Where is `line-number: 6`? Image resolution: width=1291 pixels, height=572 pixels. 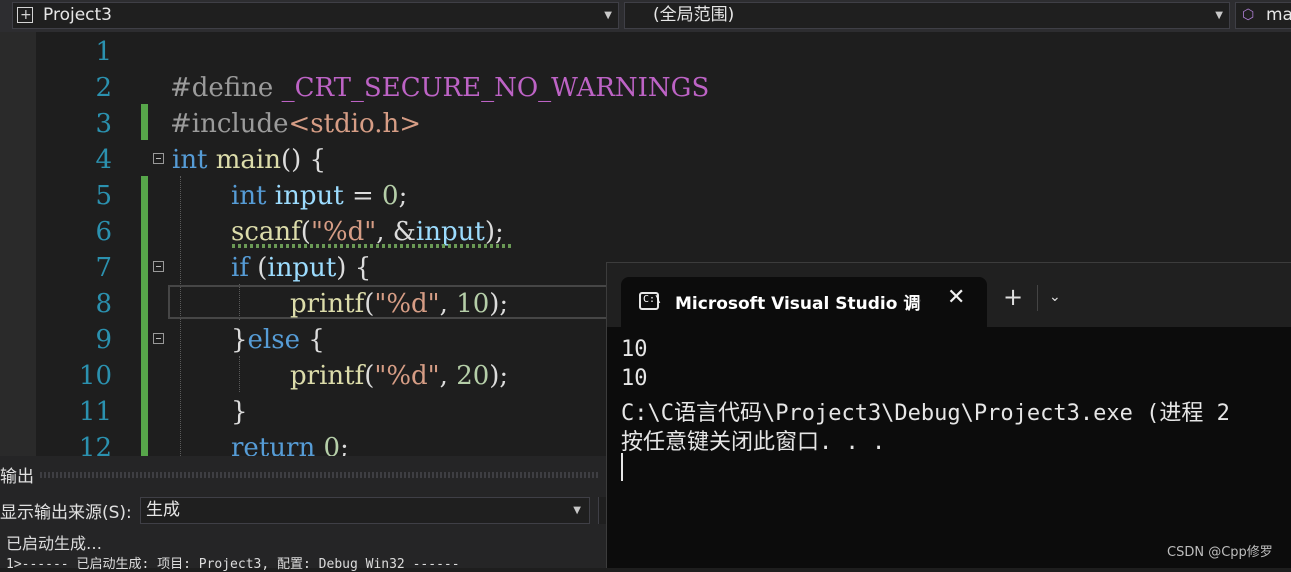
line-number: 6 is located at coordinates (103, 232).